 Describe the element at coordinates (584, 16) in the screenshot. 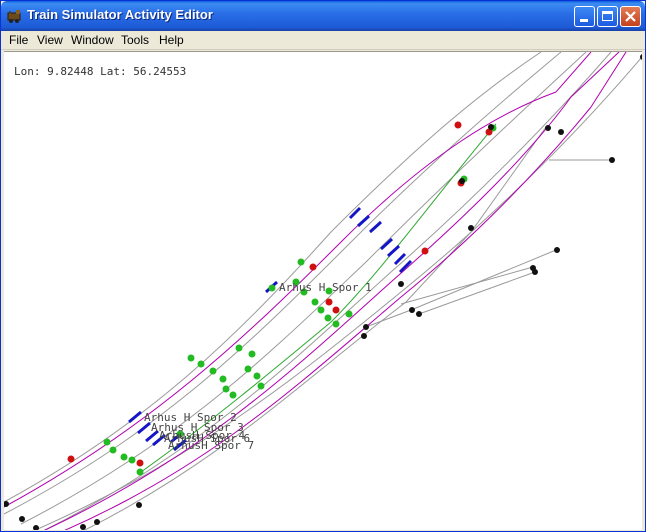

I see `minimize-button` at that location.